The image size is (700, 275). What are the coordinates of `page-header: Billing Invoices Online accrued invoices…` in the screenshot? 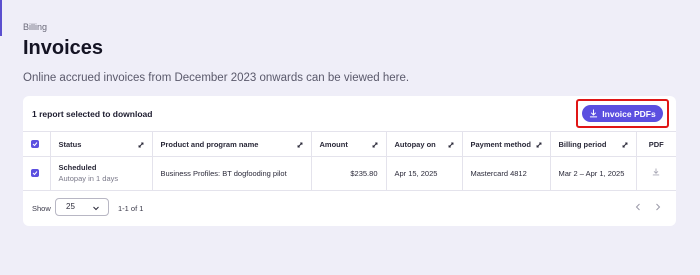 It's located at (216, 53).